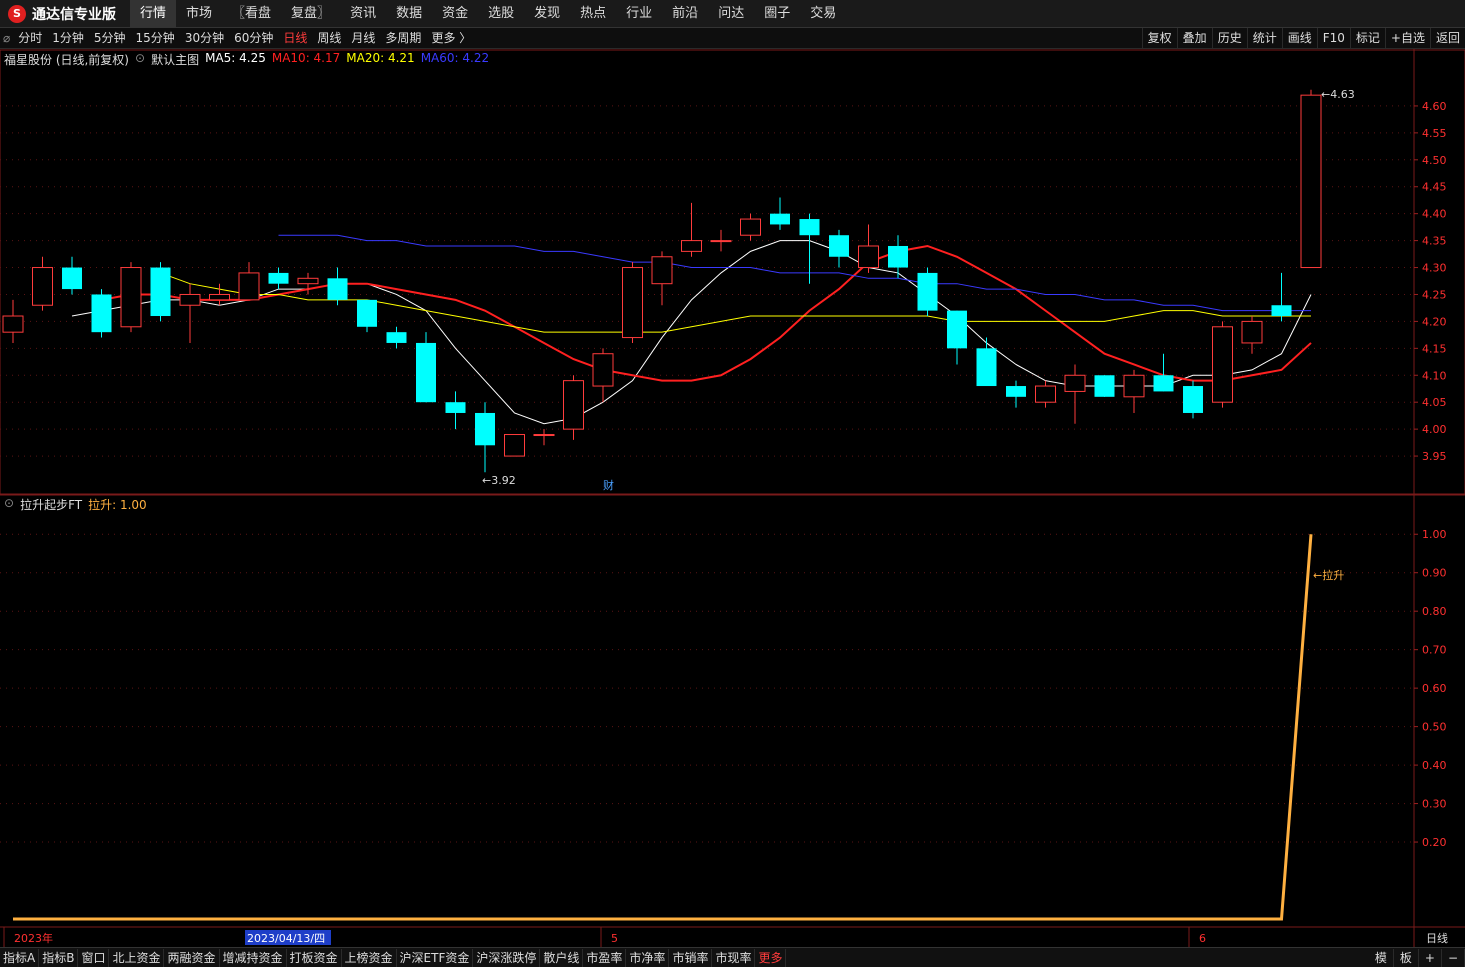 This screenshot has width=1465, height=967. What do you see at coordinates (501, 14) in the screenshot?
I see `menu-item-7: 选股` at bounding box center [501, 14].